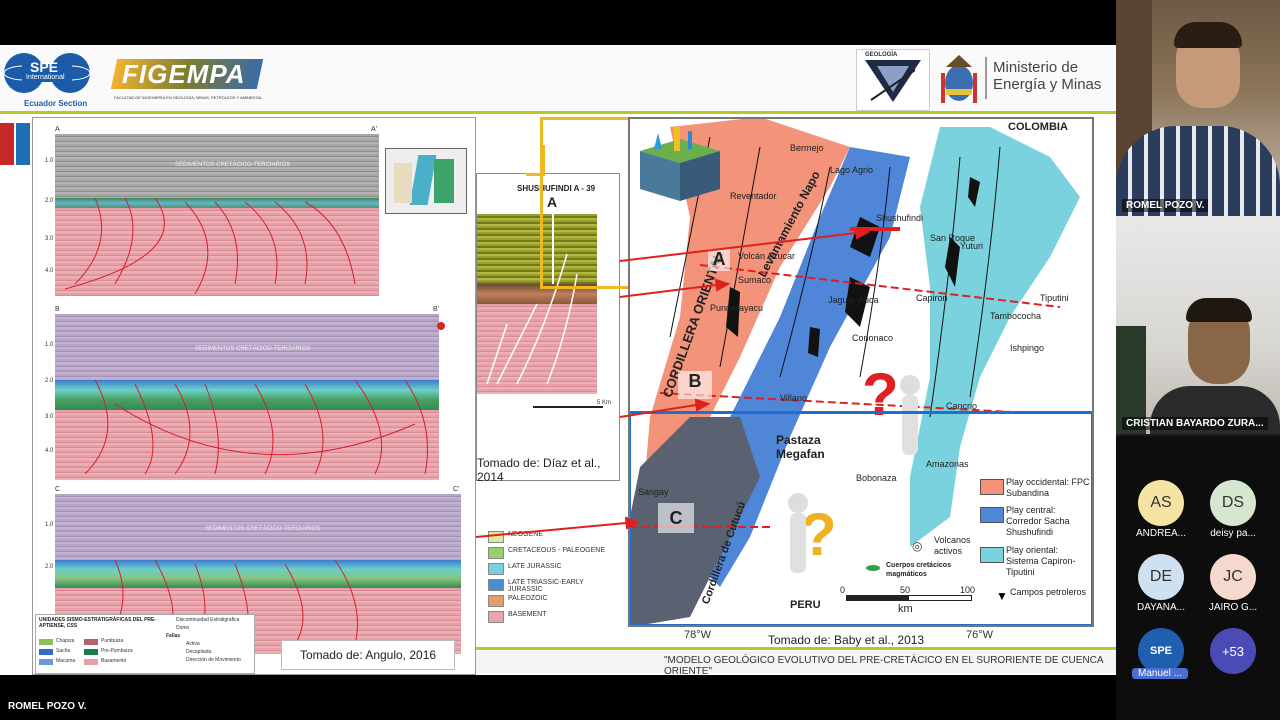 Image resolution: width=1280 pixels, height=720 pixels. Describe the element at coordinates (23, 144) in the screenshot. I see `blue-decor-tab` at that location.